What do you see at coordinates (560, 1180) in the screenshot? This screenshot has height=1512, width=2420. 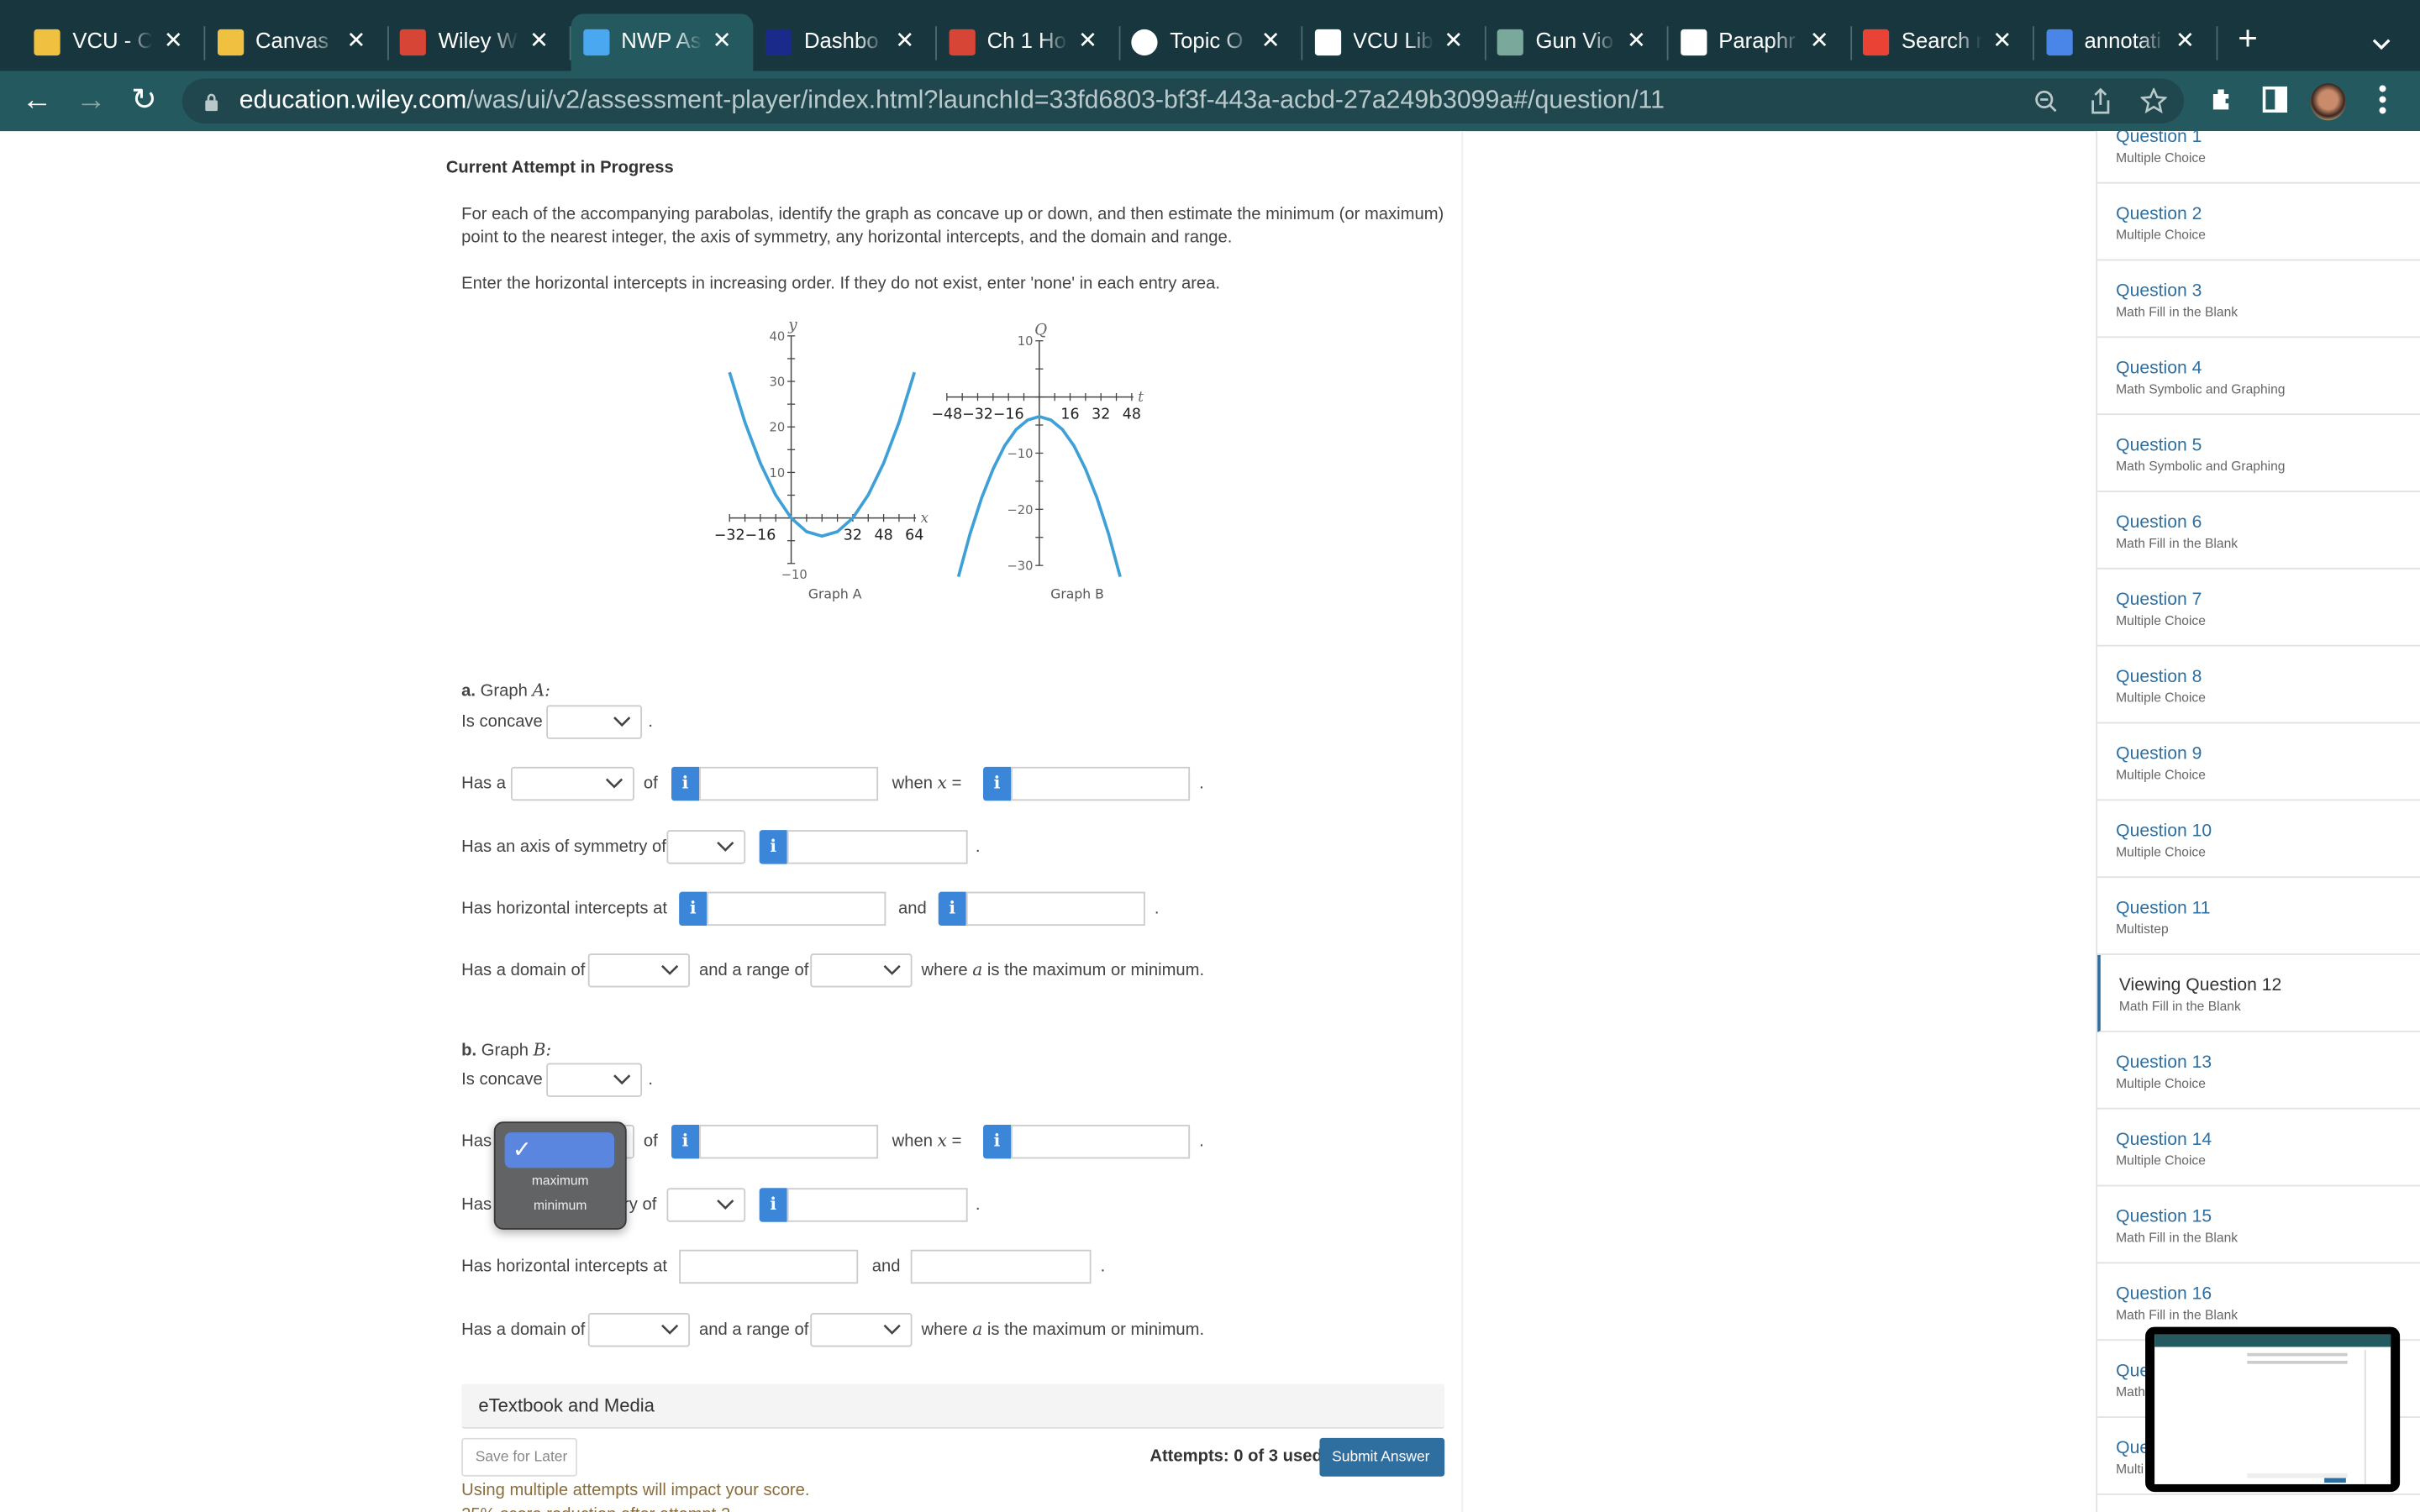 I see `dropdown-option-maximum: maximum` at bounding box center [560, 1180].